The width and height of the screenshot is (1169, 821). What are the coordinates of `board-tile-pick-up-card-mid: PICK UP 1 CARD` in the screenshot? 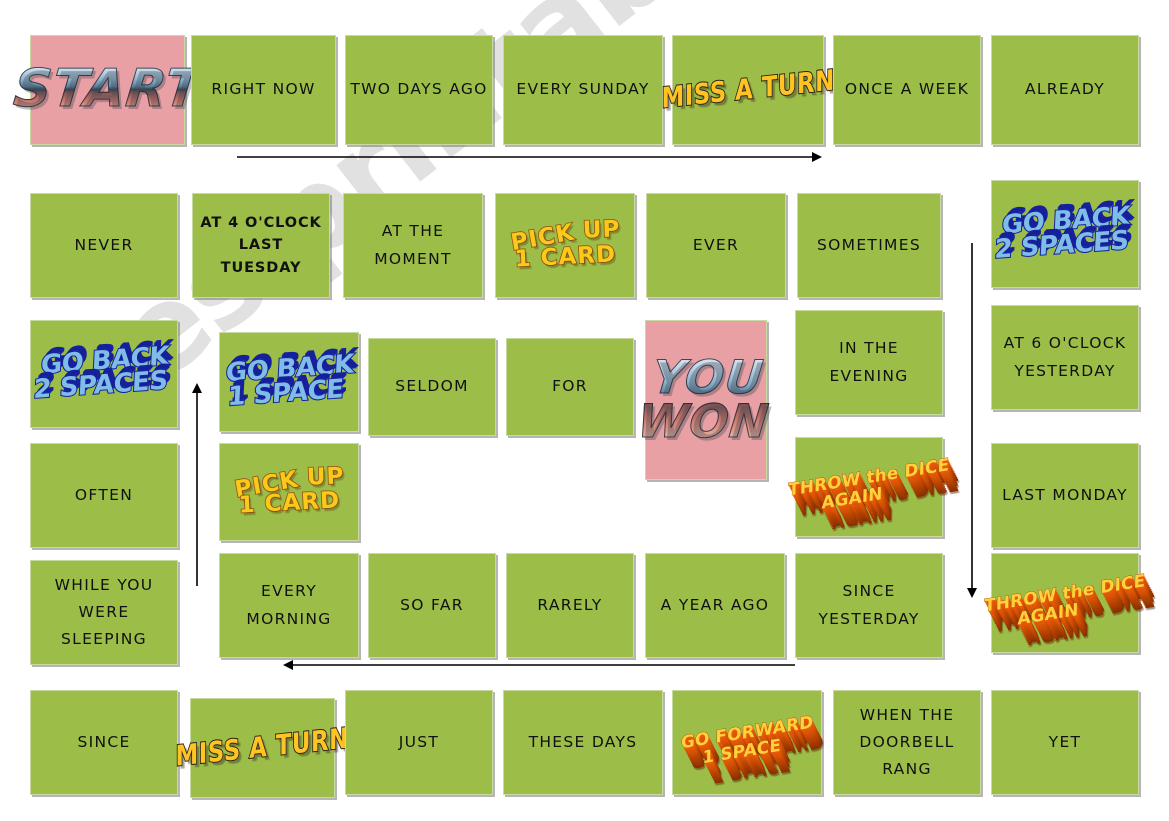 It's located at (289, 492).